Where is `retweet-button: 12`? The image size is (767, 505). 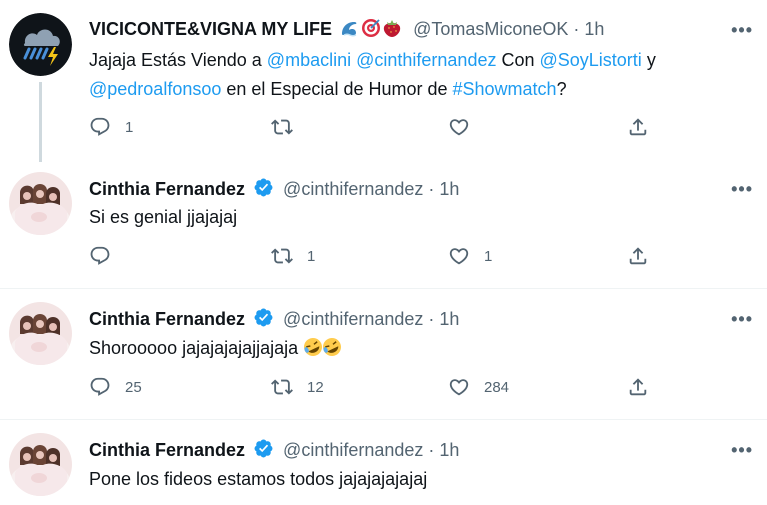
retweet-button: 12 is located at coordinates (297, 387).